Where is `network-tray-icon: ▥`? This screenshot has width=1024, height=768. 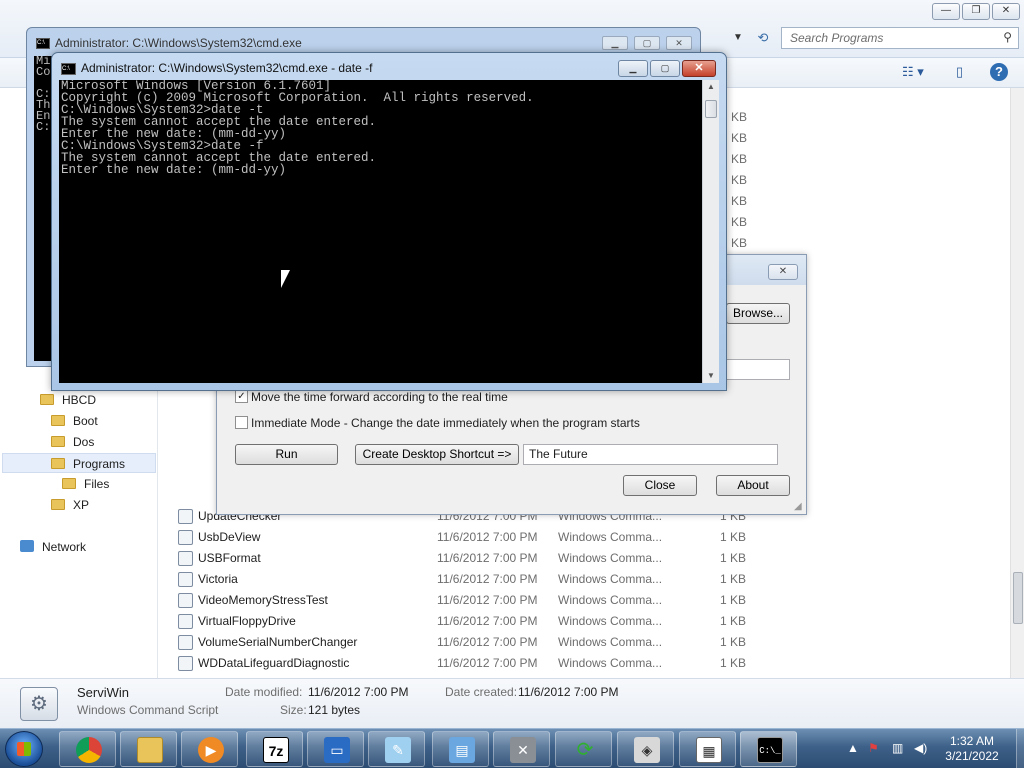
network-tray-icon: ▥ is located at coordinates (897, 748).